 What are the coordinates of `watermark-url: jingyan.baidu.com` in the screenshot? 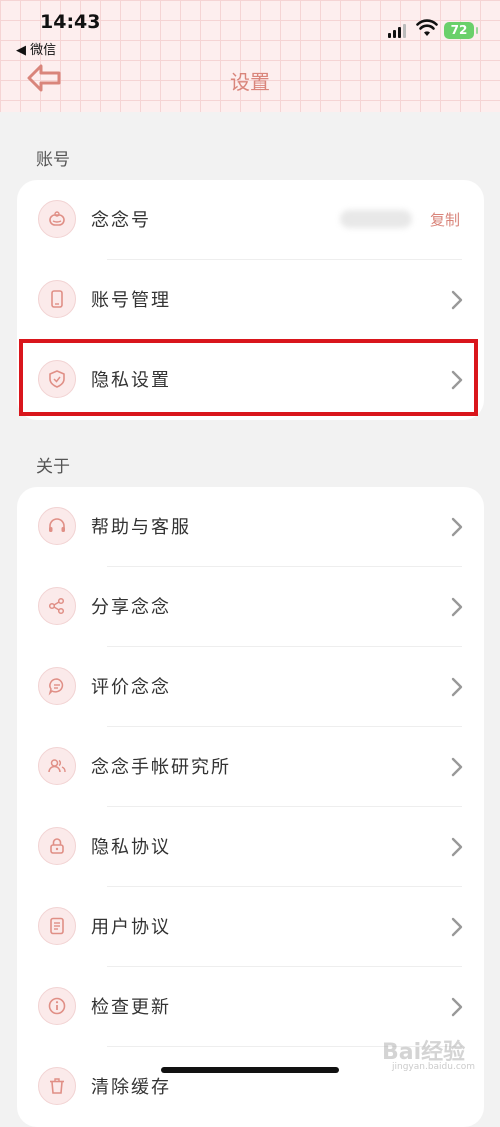 It's located at (434, 1067).